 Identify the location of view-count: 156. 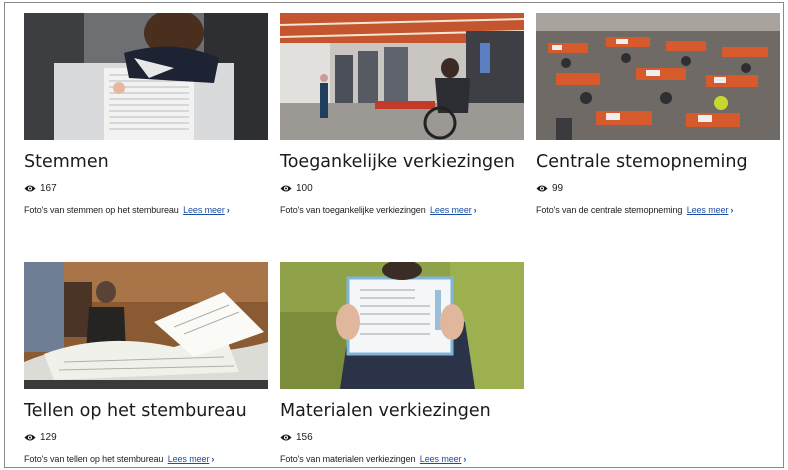
(402, 437).